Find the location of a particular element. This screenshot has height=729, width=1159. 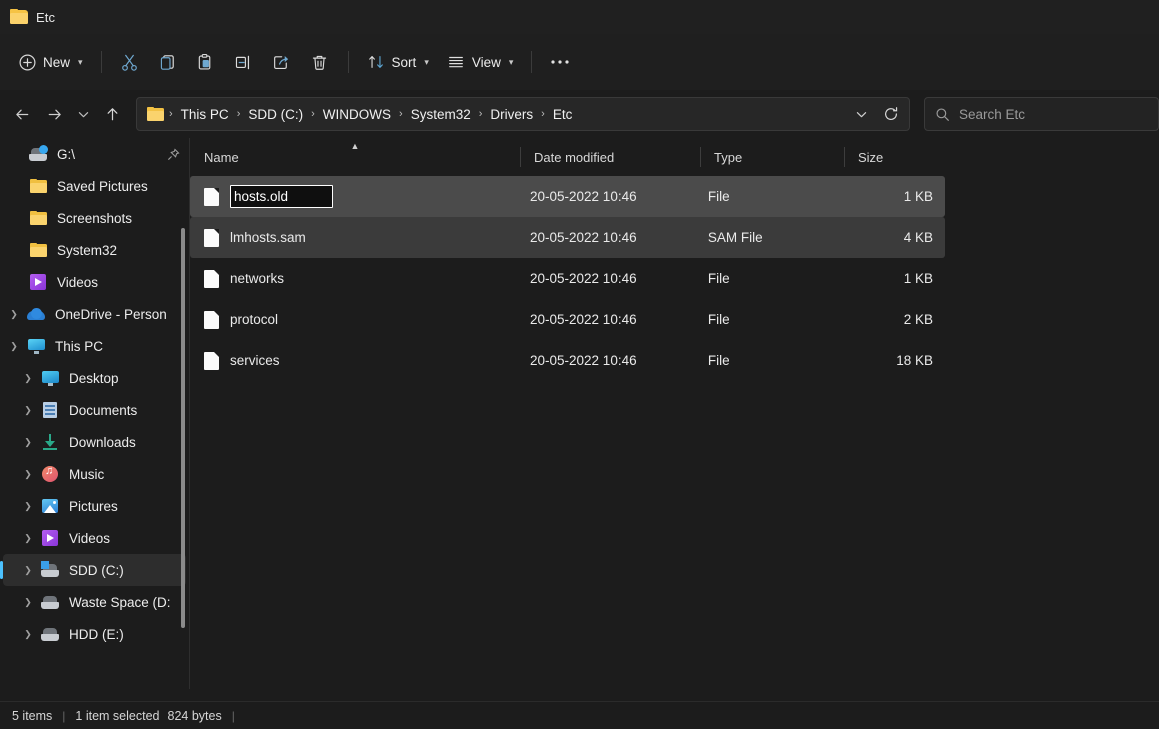

system-drive-icon is located at coordinates (50, 568).